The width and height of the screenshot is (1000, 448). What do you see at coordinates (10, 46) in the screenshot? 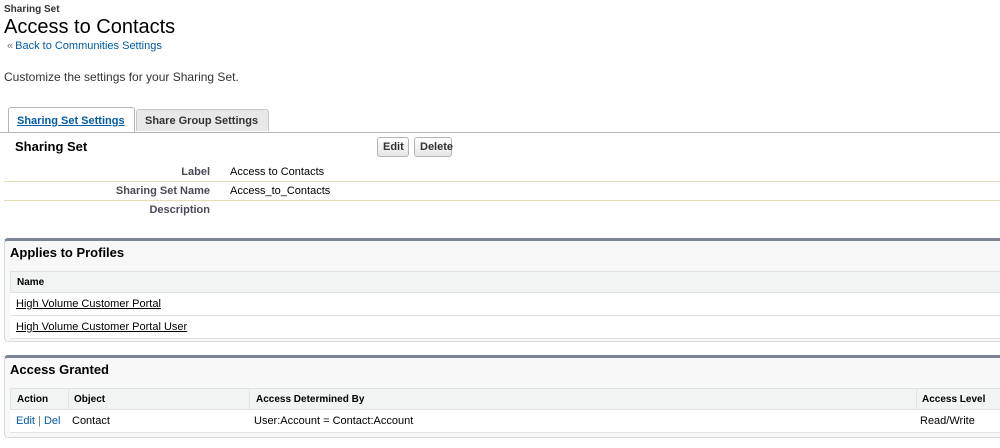
I see `double-chevron-left-icon: «` at bounding box center [10, 46].